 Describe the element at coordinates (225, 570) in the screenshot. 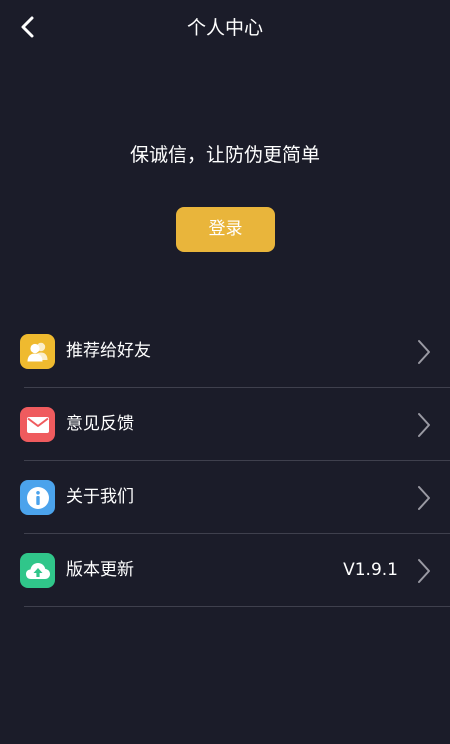

I see `menu-item-version-update: 版本更新 V1.9.1` at that location.